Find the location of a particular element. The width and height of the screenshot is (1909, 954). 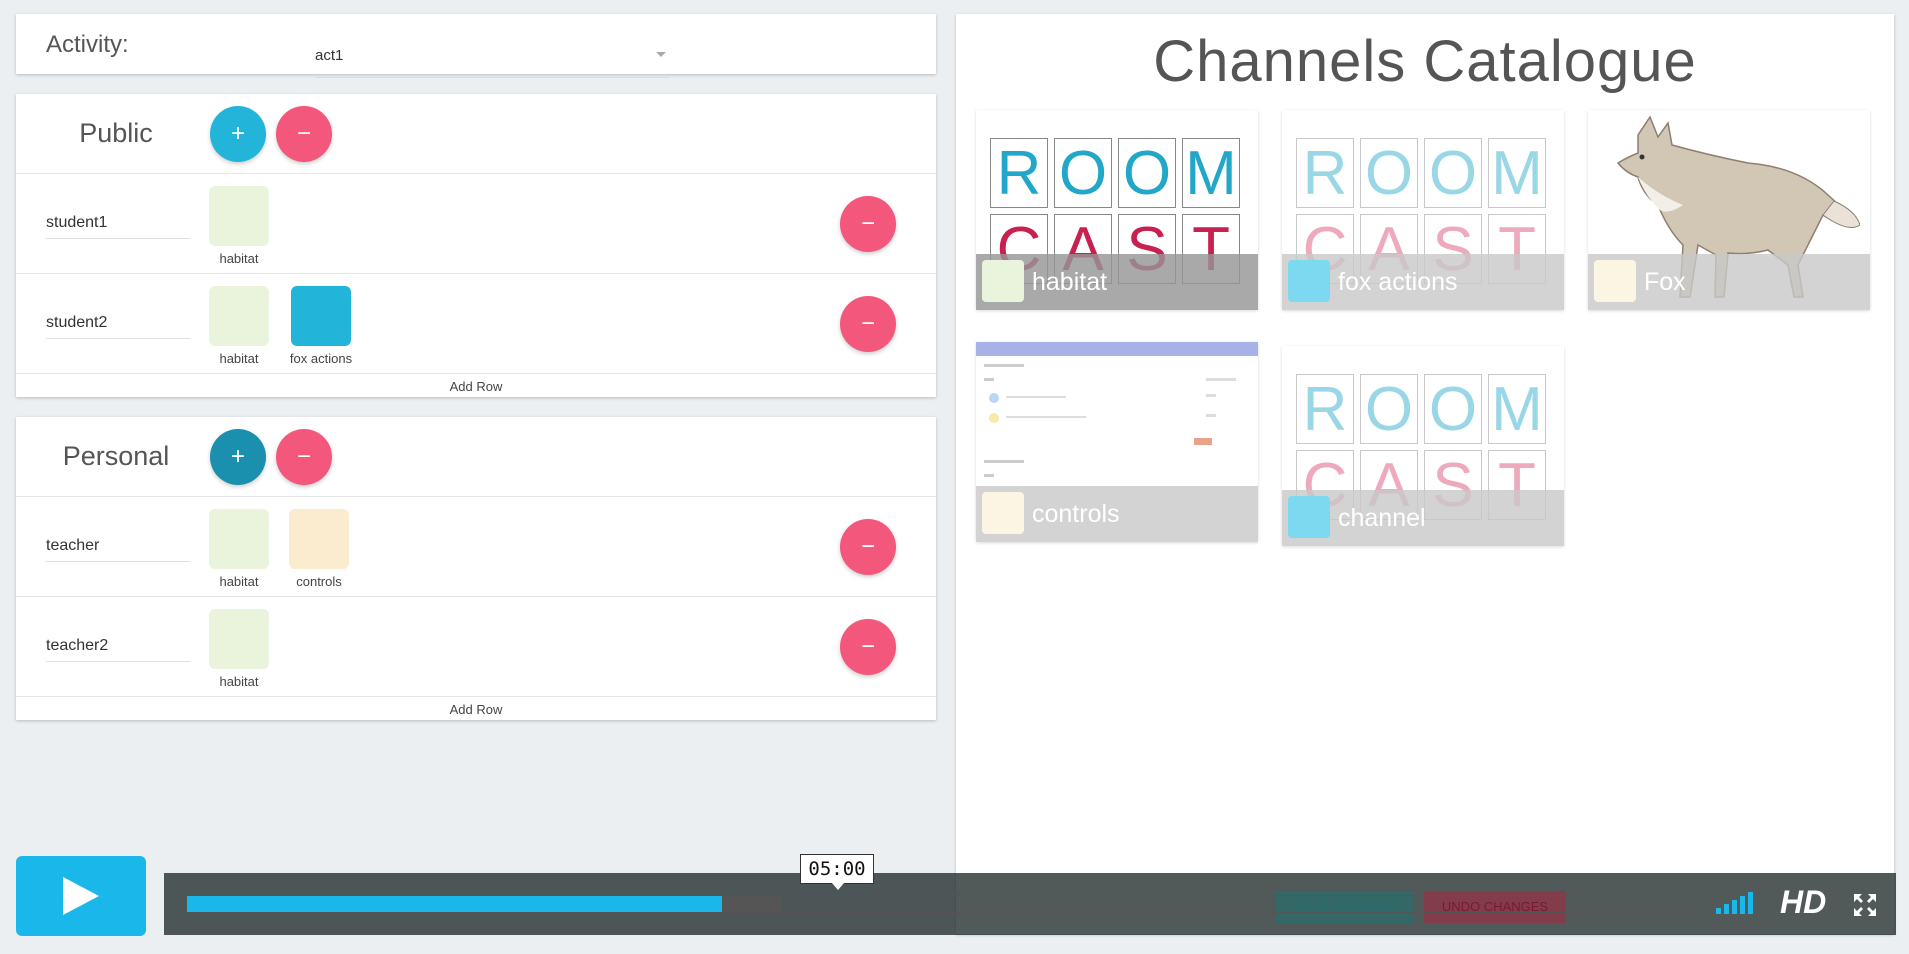

personal-panel-title: Personal is located at coordinates (116, 456).